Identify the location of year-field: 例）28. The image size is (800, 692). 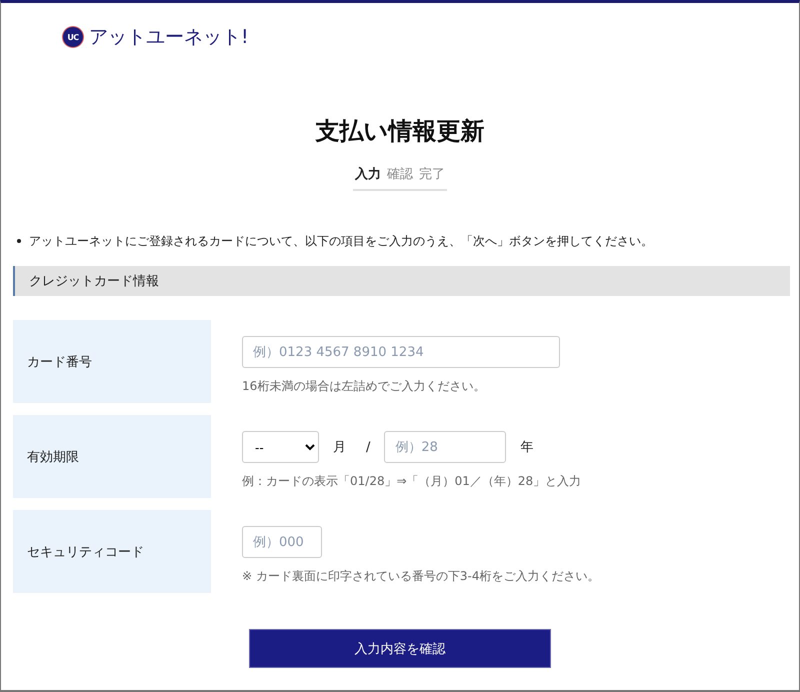
(445, 447).